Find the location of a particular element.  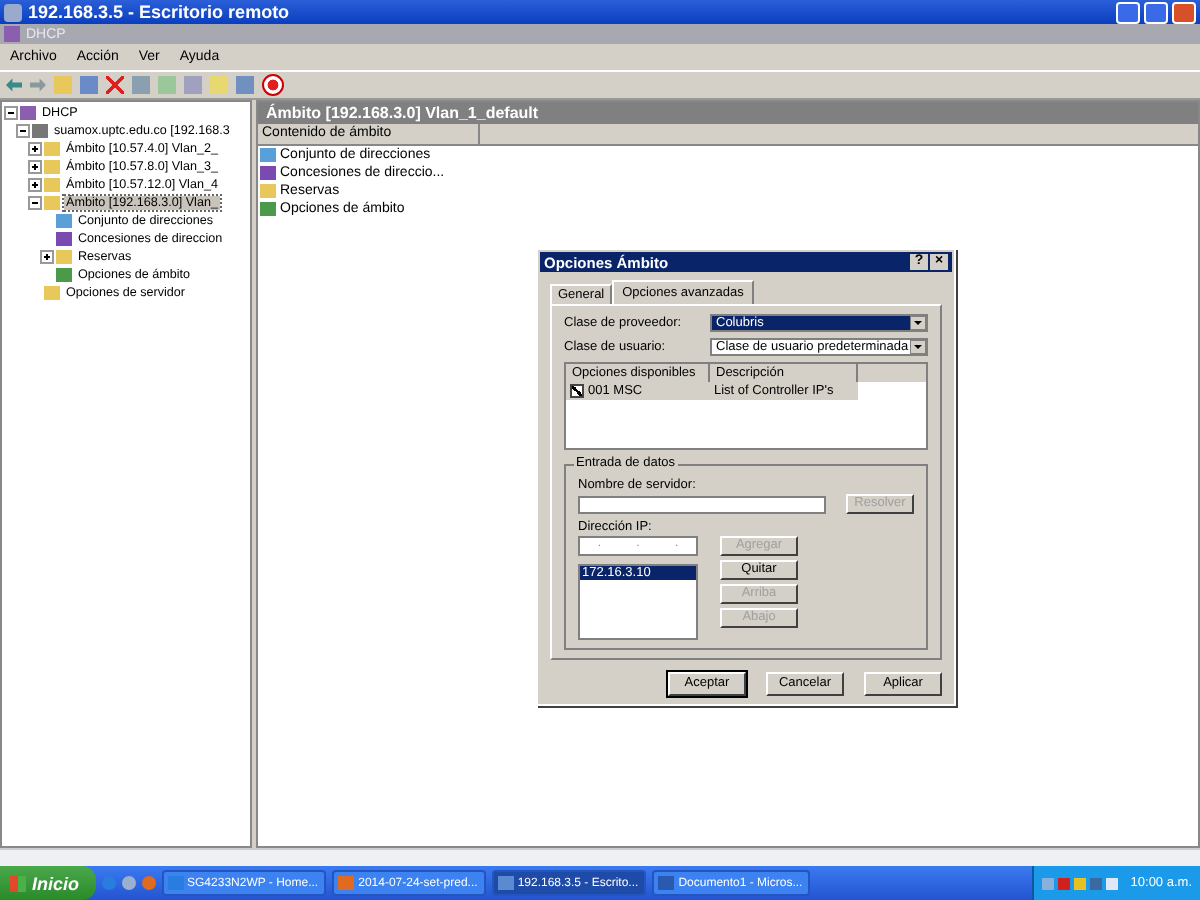

record-icon is located at coordinates (273, 85).